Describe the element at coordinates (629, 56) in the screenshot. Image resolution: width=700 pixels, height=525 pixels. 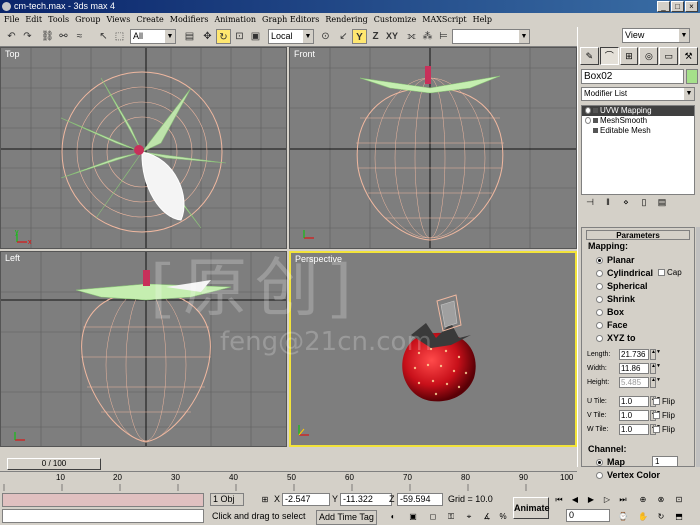
I see `hierarchy-tab-icon: ⊞` at that location.